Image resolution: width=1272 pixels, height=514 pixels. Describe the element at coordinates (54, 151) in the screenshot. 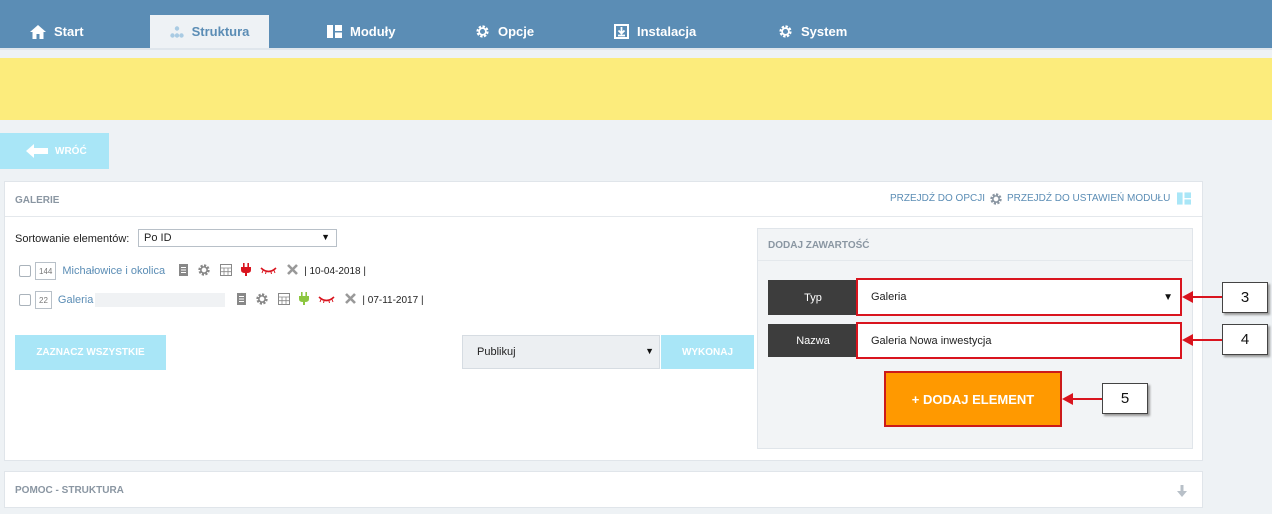

I see `back-button: WRÓĆ` at that location.